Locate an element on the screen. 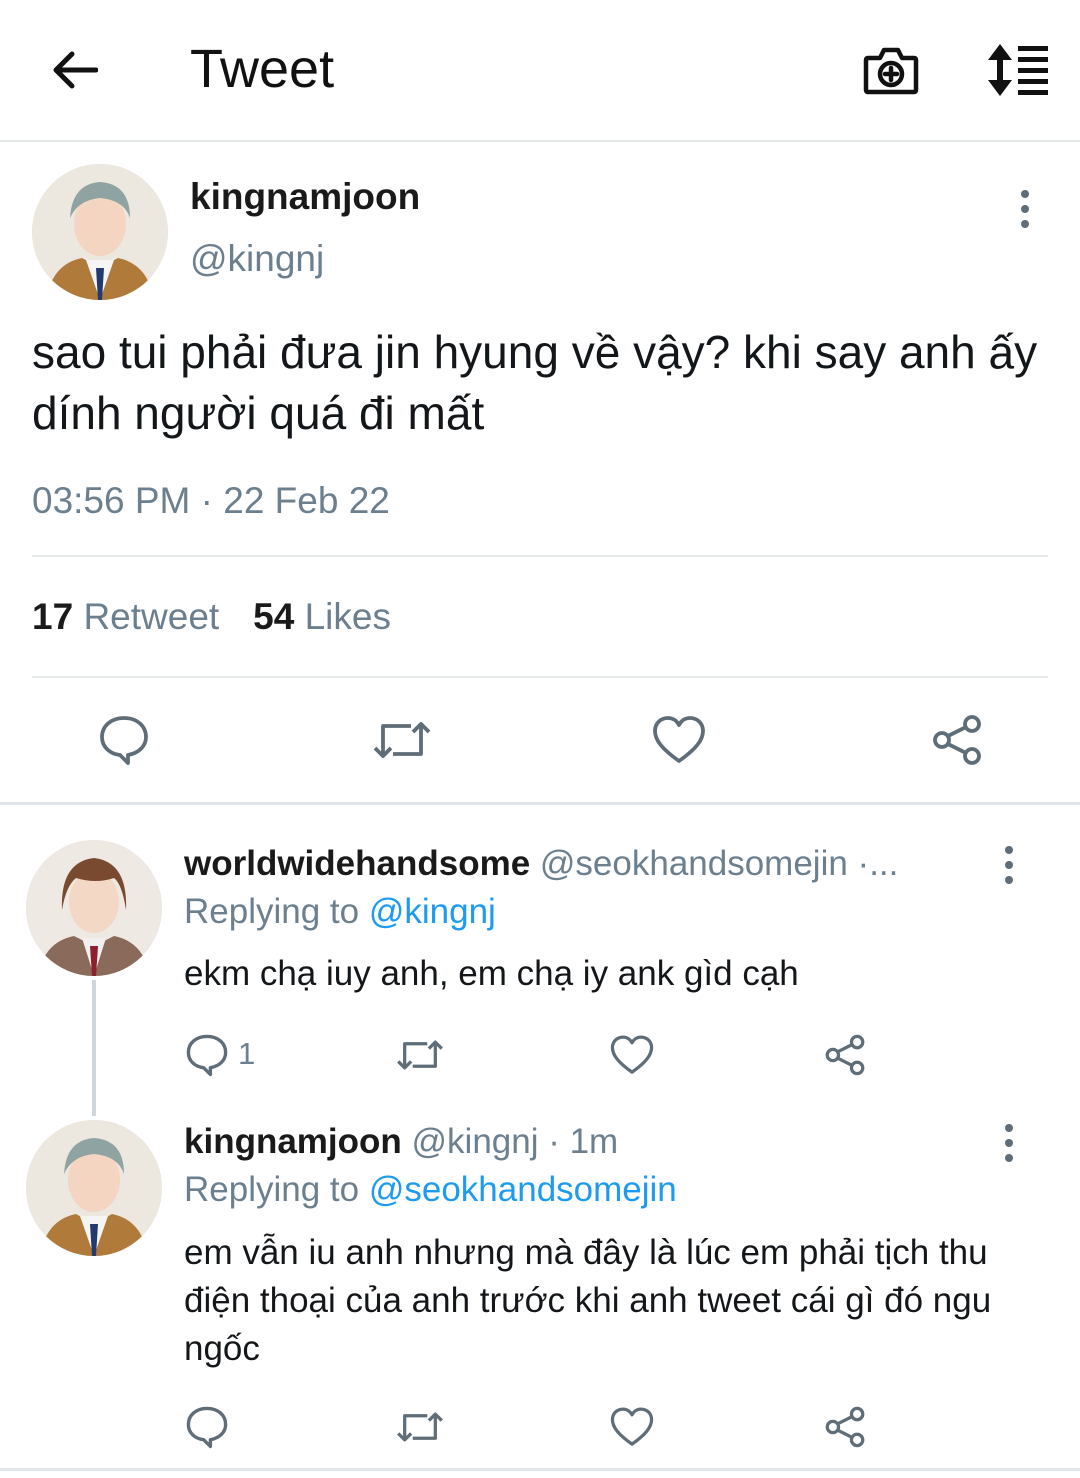  tweet-author-name: kingnamjoon is located at coordinates (305, 197).